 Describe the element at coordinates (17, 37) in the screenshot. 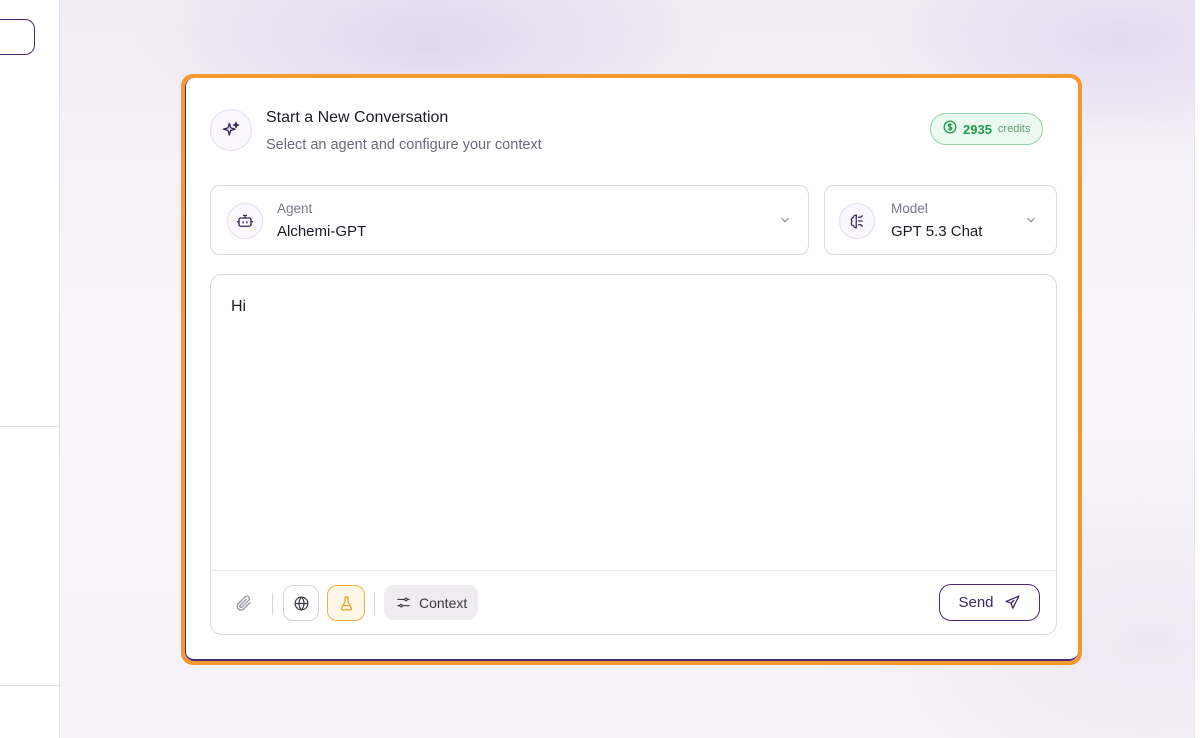

I see `sidebar-button` at that location.